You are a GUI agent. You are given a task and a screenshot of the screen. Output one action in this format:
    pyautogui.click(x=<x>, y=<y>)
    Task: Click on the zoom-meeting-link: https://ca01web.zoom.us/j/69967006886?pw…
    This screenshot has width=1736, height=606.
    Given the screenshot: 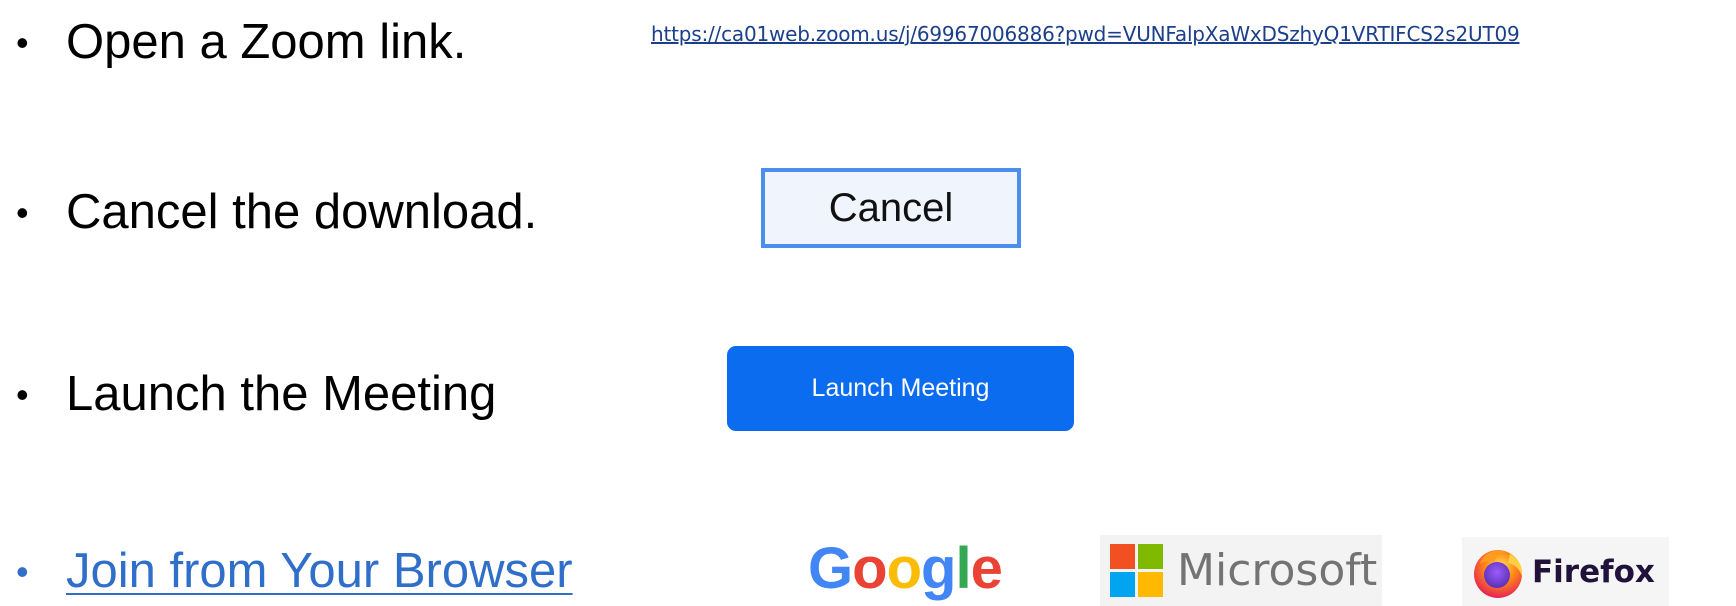 What is the action you would take?
    pyautogui.click(x=1085, y=34)
    